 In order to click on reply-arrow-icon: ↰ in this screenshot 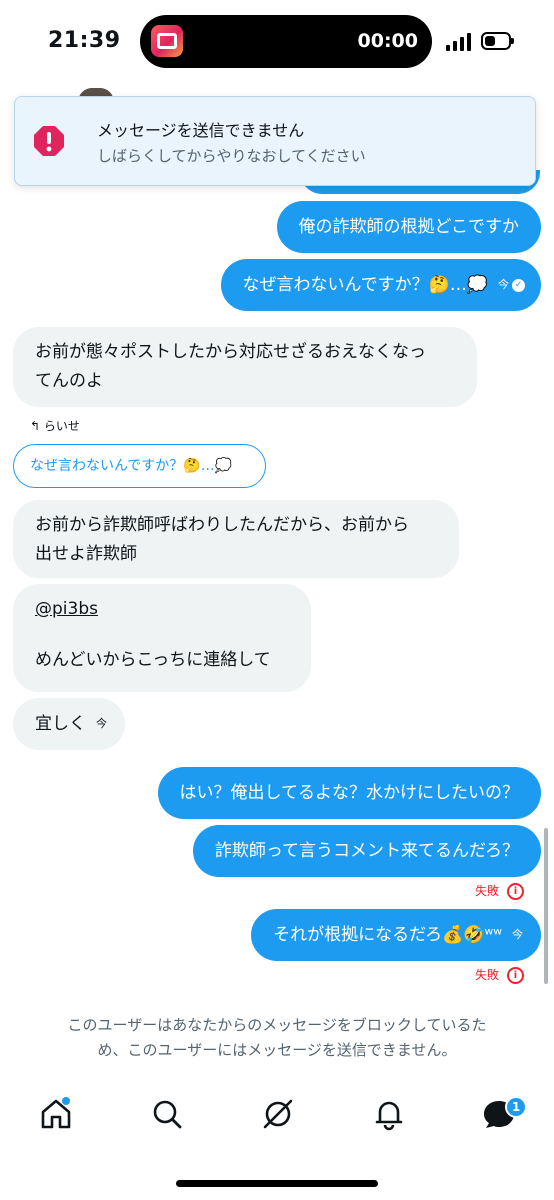, I will do `click(37, 426)`.